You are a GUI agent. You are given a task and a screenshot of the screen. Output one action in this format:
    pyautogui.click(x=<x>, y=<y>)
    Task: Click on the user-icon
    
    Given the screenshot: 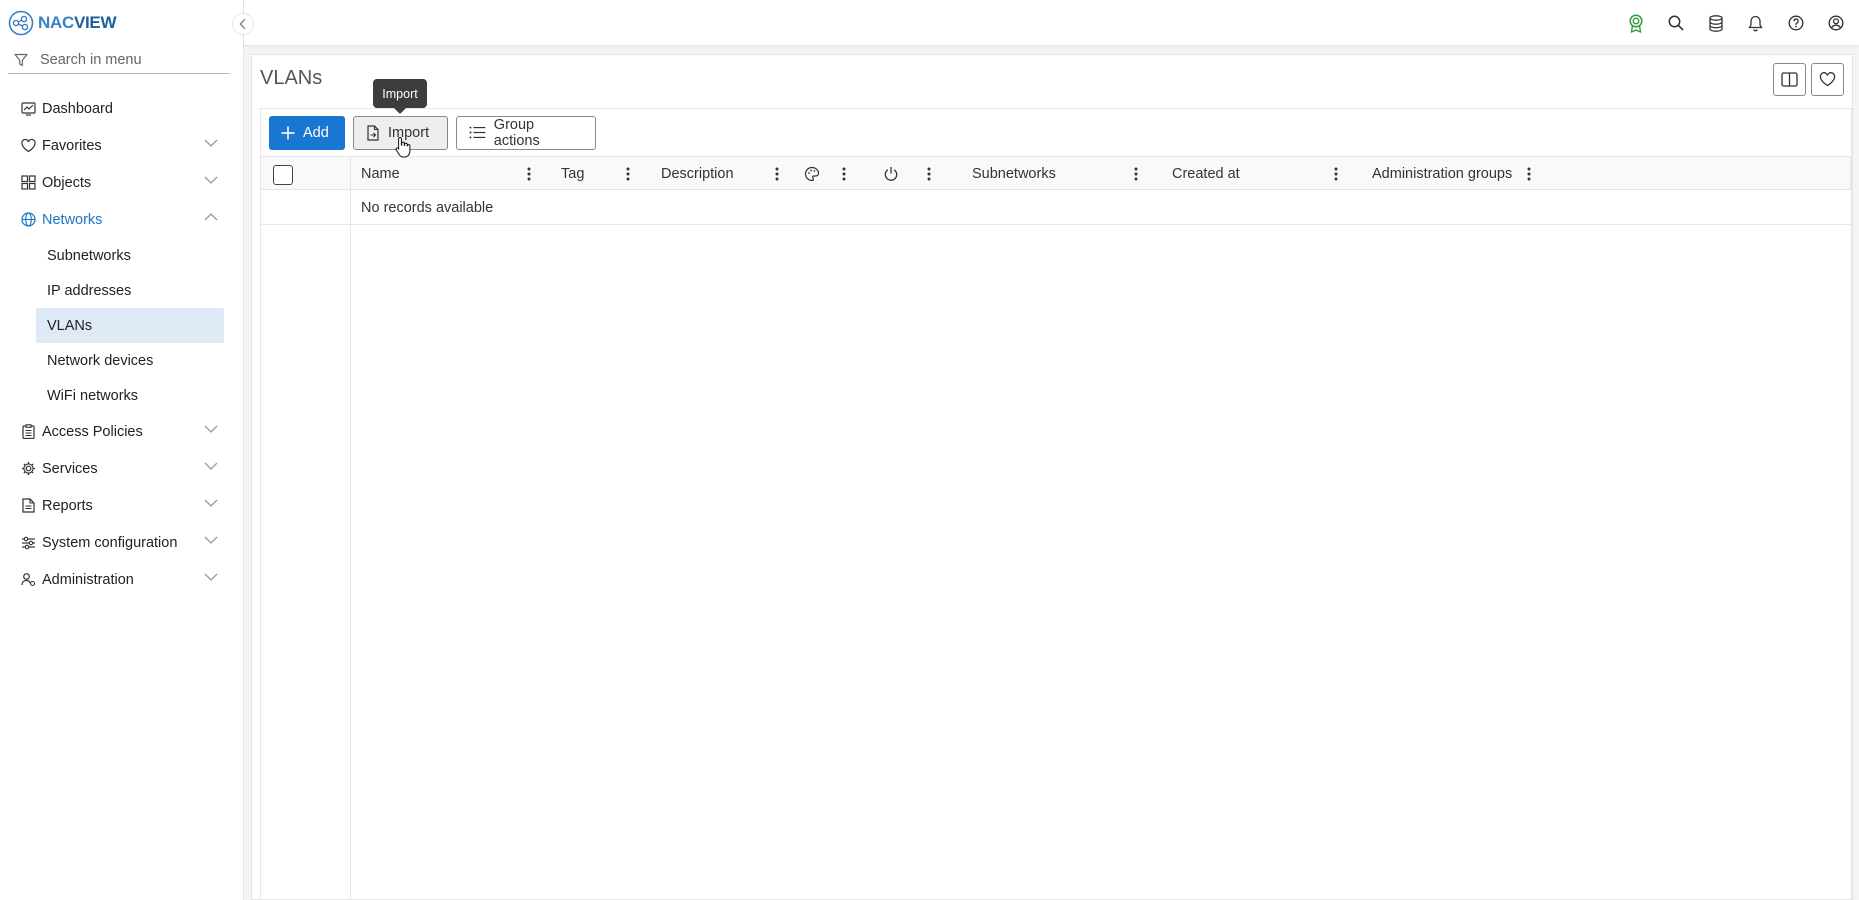 What is the action you would take?
    pyautogui.click(x=1835, y=23)
    